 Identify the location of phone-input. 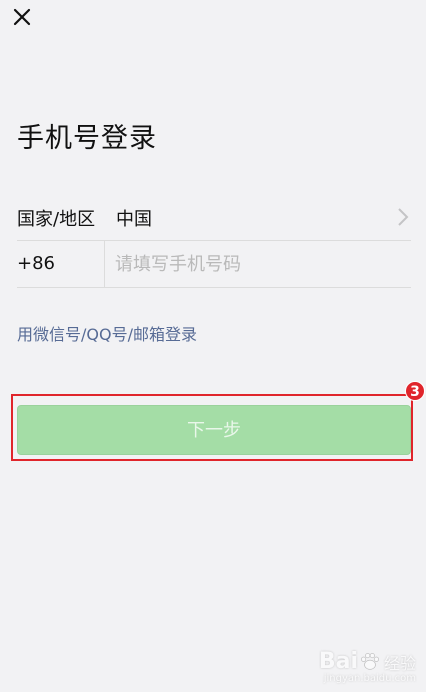
(255, 264).